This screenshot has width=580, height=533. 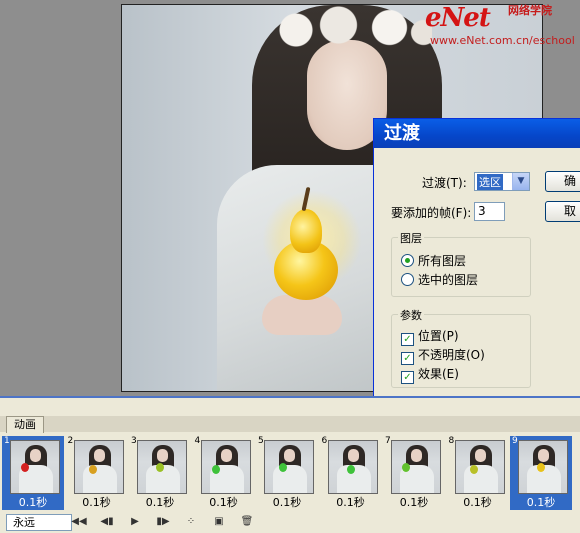 What do you see at coordinates (290, 424) in the screenshot?
I see `animation-tabbar` at bounding box center [290, 424].